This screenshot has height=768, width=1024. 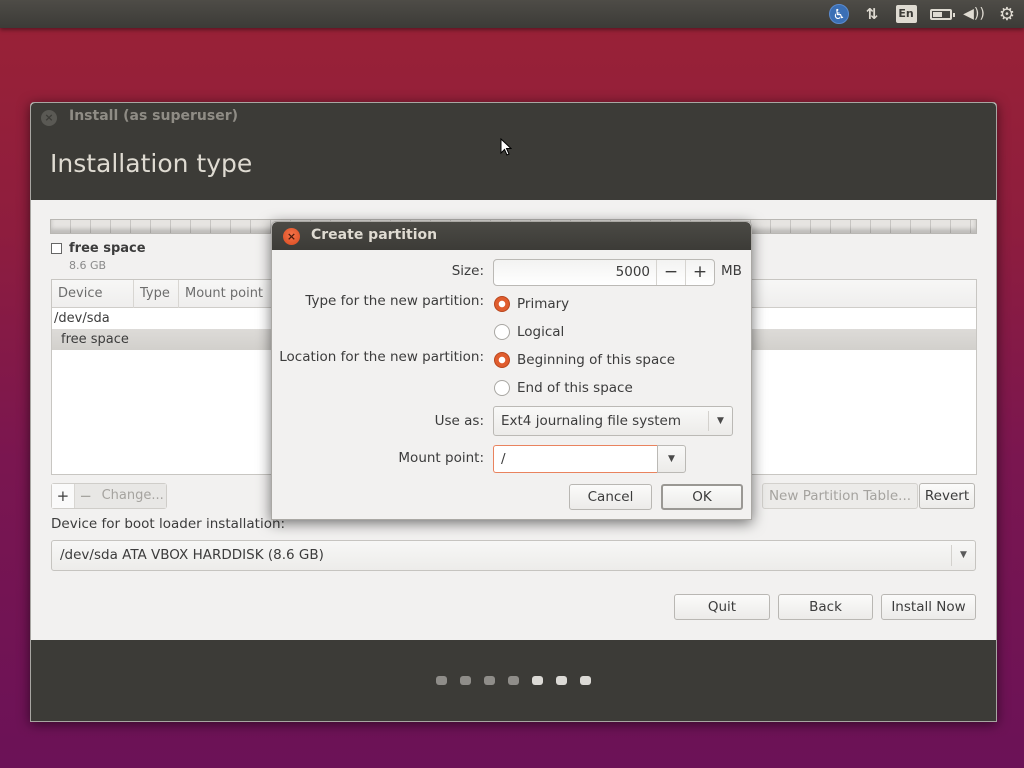 I want to click on window-footer, so click(x=513, y=680).